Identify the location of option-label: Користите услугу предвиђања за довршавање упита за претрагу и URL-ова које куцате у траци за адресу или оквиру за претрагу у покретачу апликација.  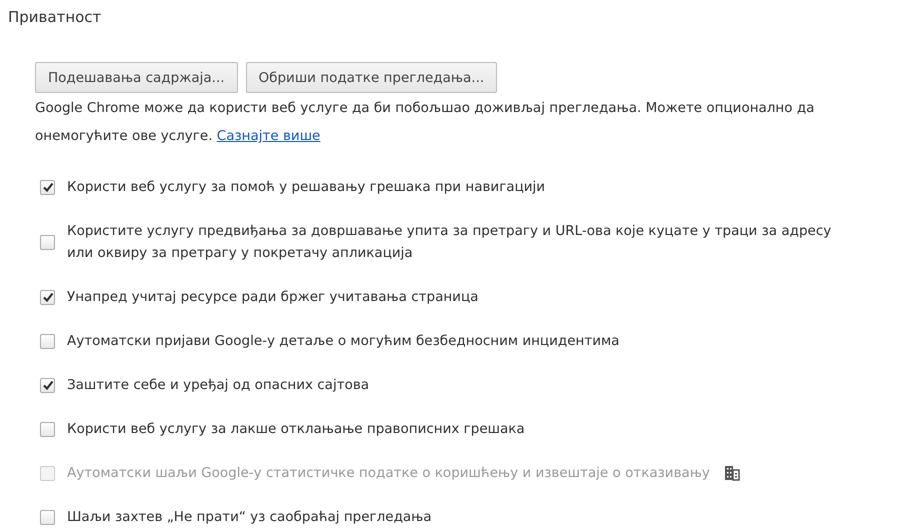
(449, 242).